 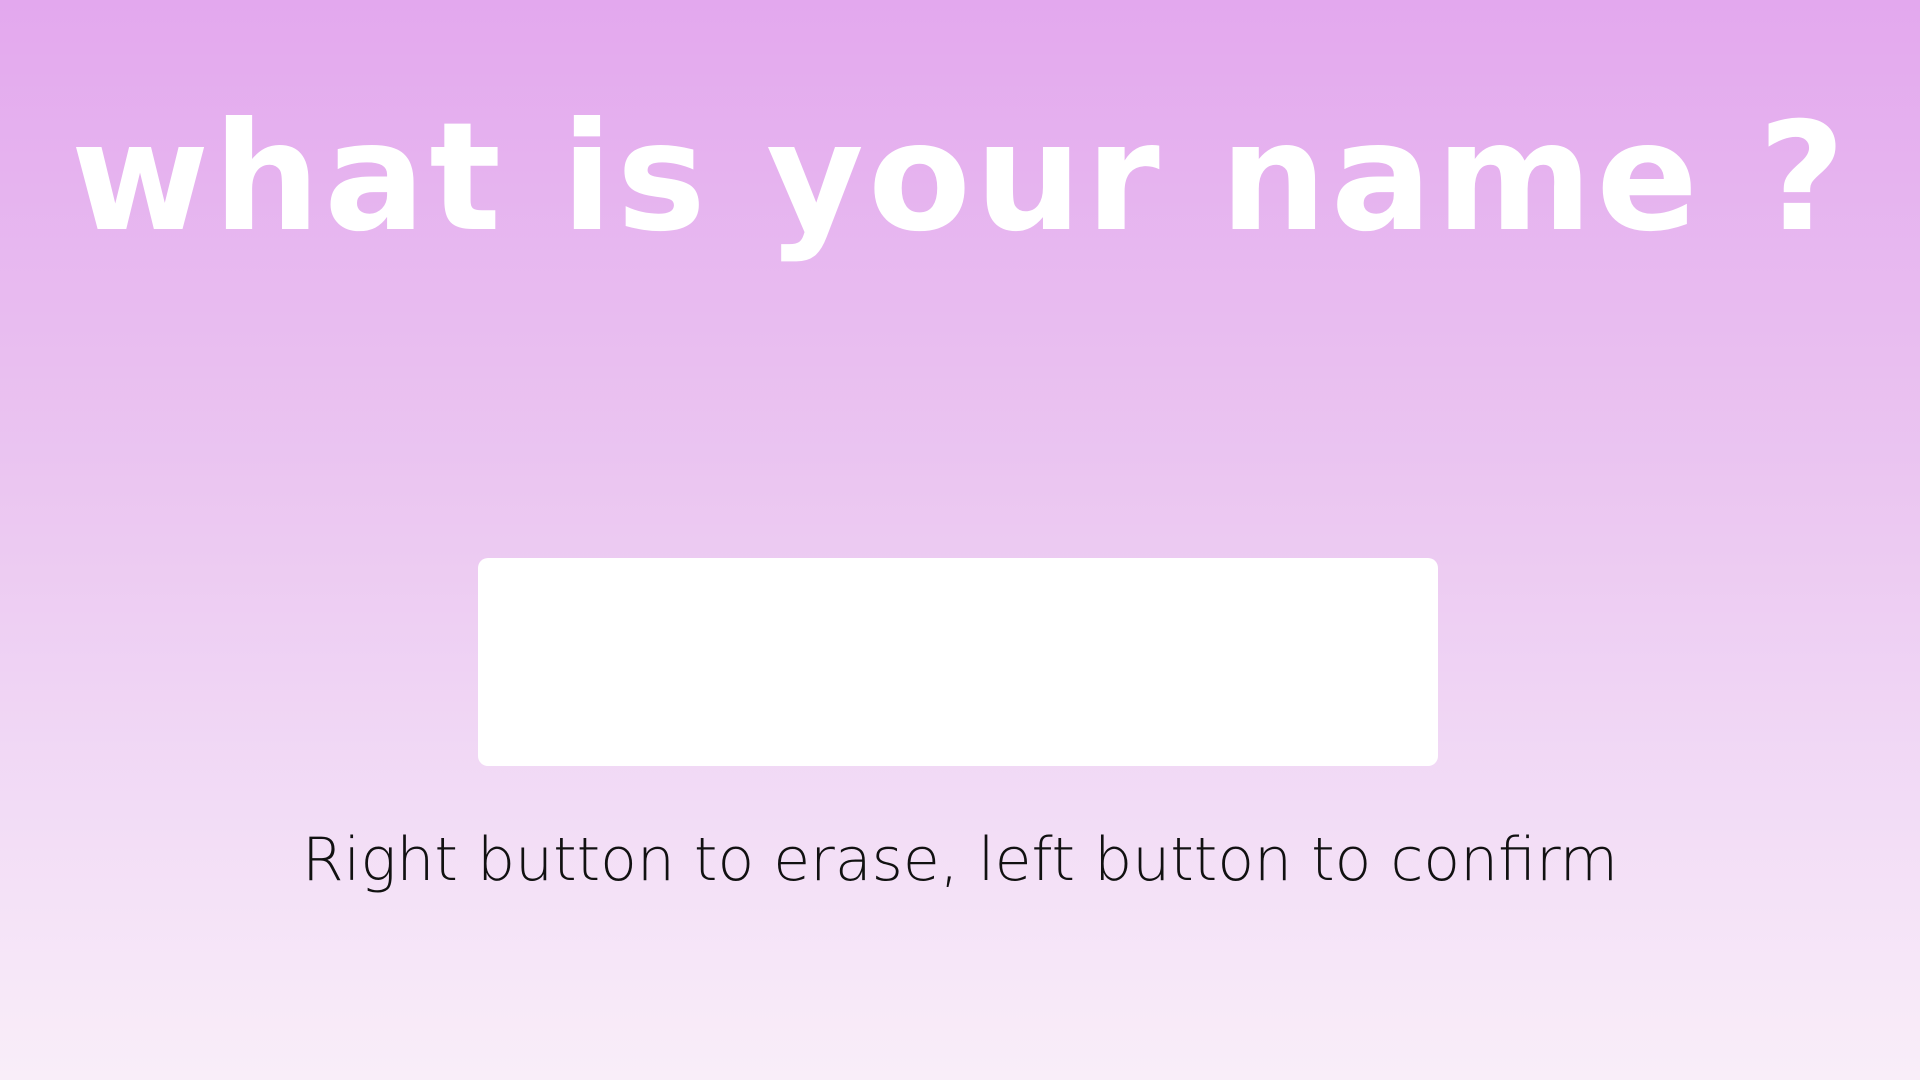 What do you see at coordinates (960, 178) in the screenshot?
I see `page-title: what is your name ?` at bounding box center [960, 178].